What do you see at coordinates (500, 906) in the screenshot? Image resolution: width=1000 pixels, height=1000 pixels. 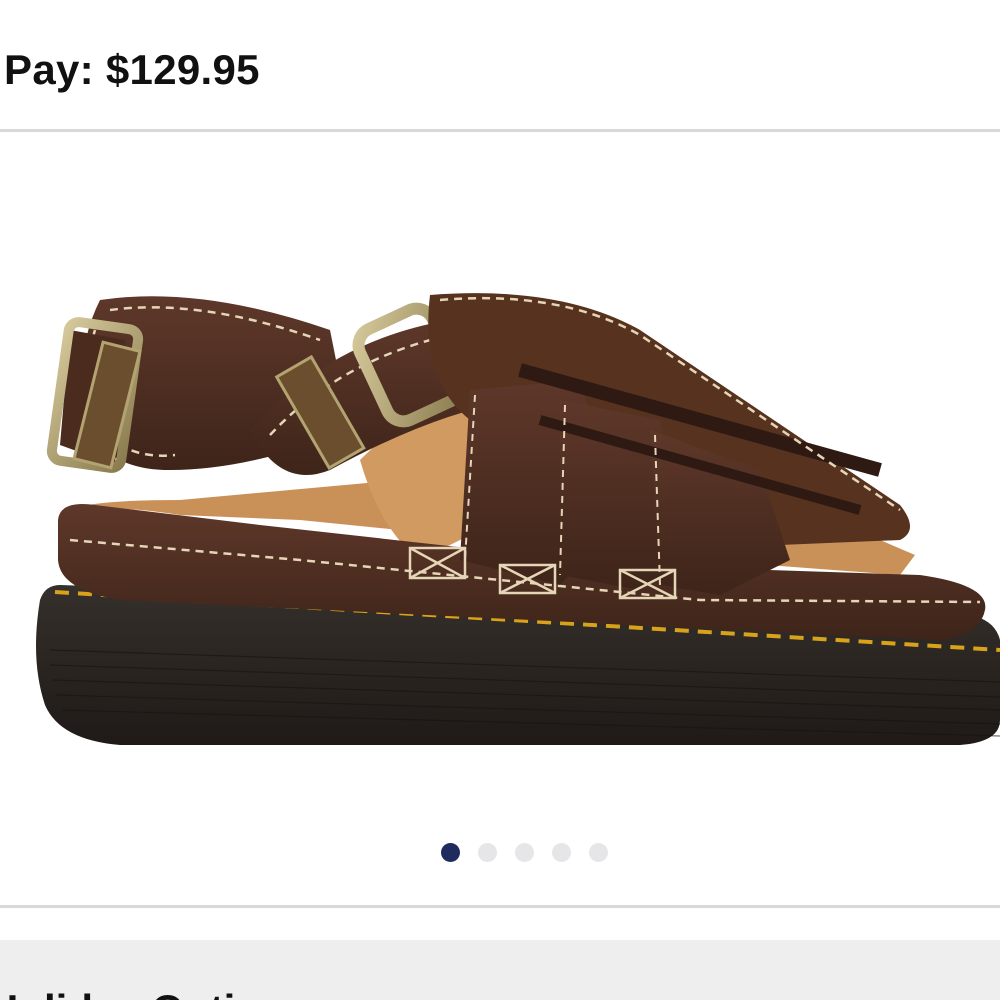 I see `divider` at bounding box center [500, 906].